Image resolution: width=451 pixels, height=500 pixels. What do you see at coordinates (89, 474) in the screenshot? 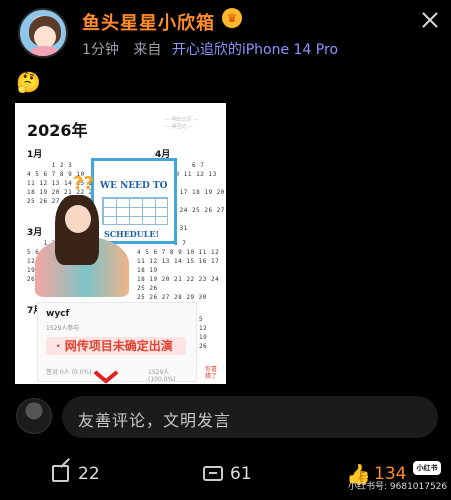
I see `repost-count: 22` at bounding box center [89, 474].